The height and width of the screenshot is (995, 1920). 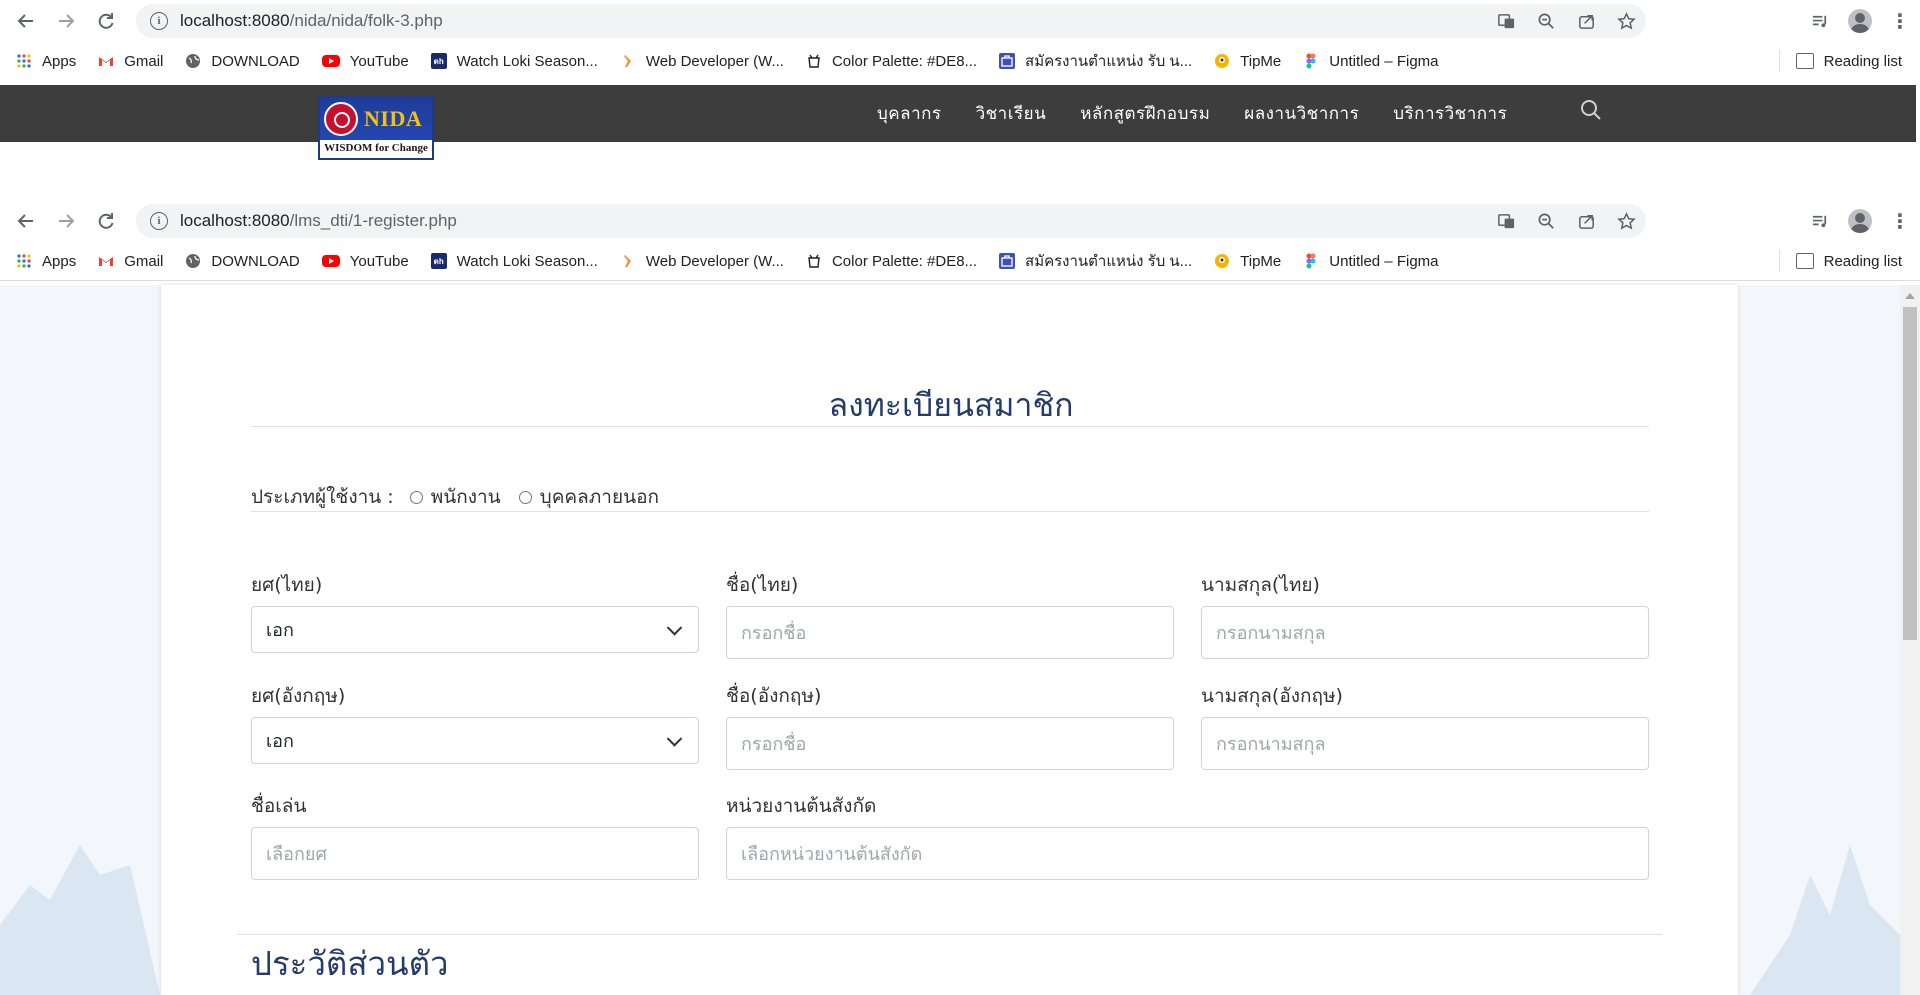 What do you see at coordinates (891, 21) in the screenshot?
I see `address-bar: i localhost:8080/nida/nida/folk-3.php` at bounding box center [891, 21].